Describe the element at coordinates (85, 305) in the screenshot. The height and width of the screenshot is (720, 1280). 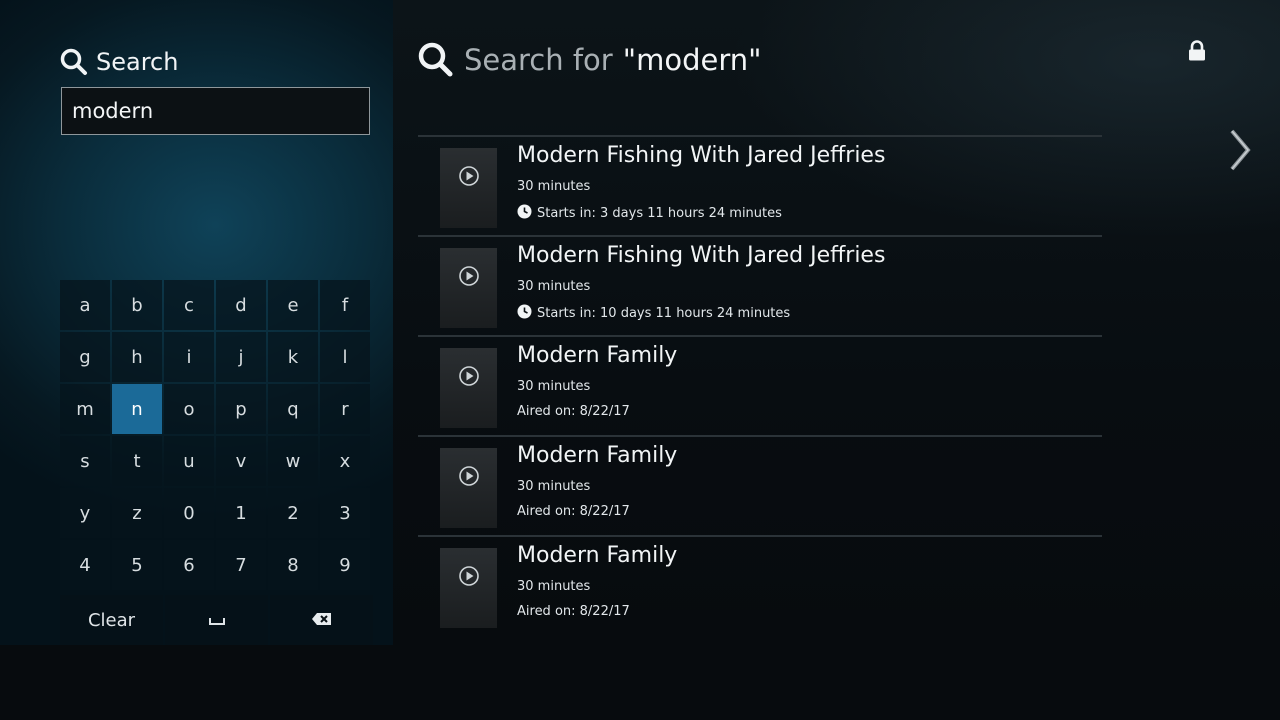
I see `key-a: a` at that location.